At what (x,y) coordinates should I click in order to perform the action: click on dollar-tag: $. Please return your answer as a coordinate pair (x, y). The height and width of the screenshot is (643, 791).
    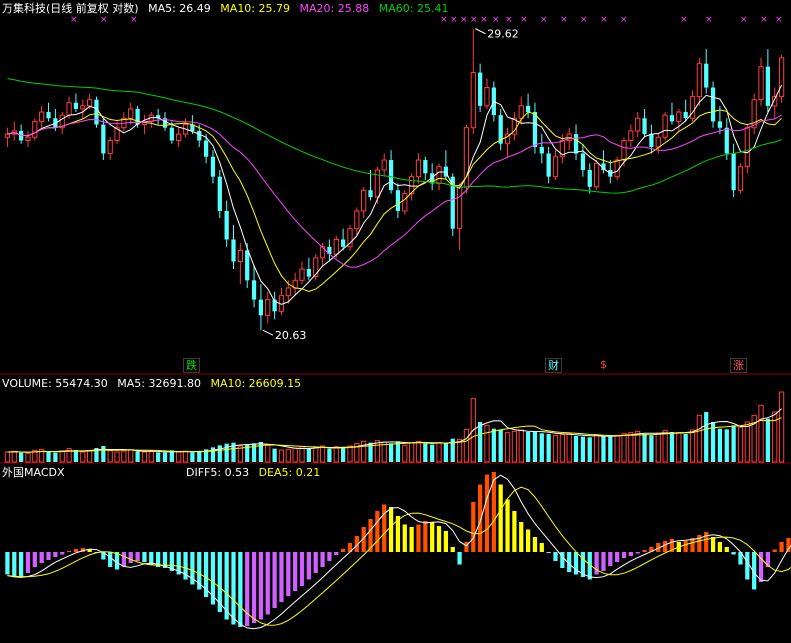
    Looking at the image, I should click on (603, 364).